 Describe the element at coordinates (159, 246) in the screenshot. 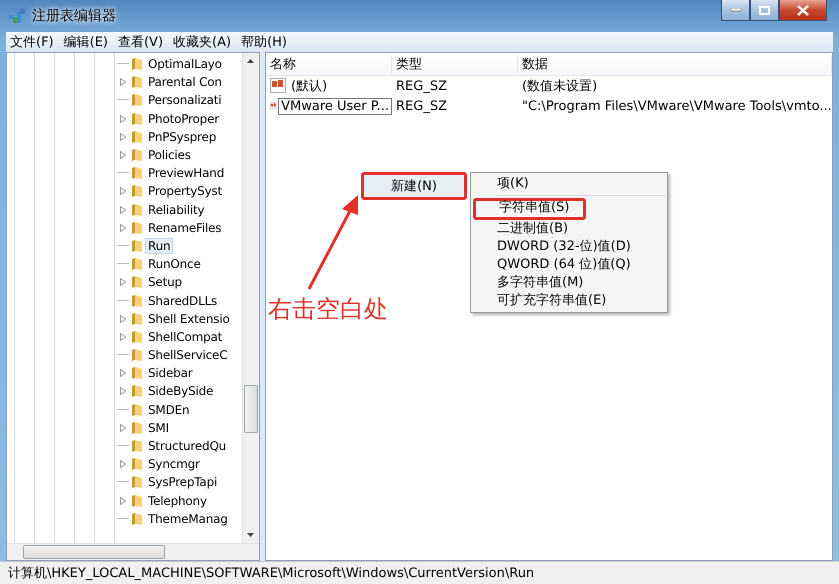

I see `tree-item: Run` at that location.